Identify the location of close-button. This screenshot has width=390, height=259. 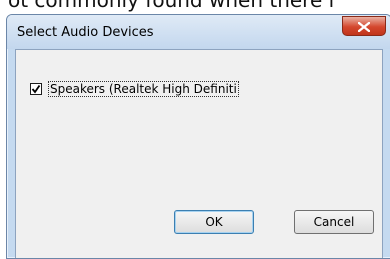
(364, 26).